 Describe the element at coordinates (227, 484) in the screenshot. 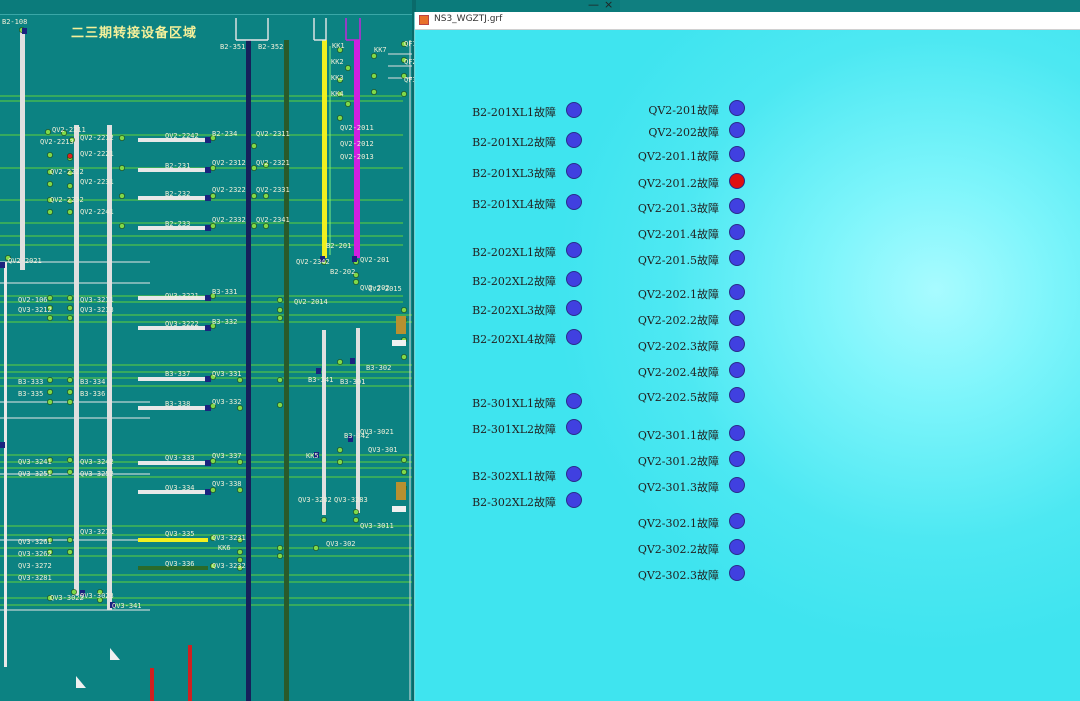

I see `equipment-label: QV3-338` at that location.